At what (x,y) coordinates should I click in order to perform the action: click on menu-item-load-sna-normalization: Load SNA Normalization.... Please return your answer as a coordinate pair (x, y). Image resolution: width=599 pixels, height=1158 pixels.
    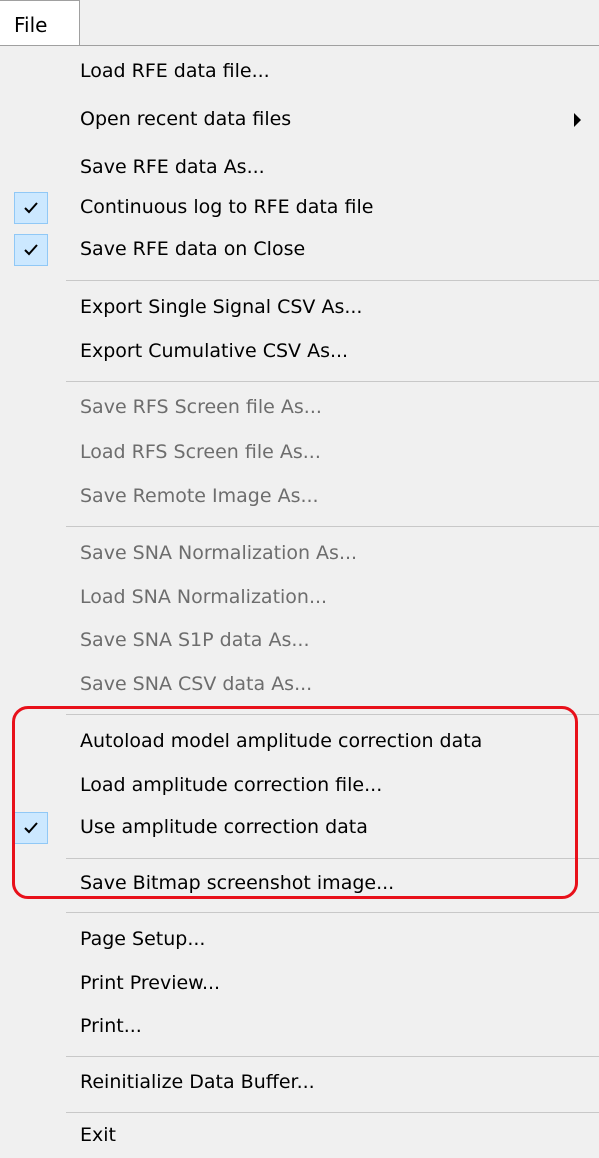
    Looking at the image, I should click on (299, 598).